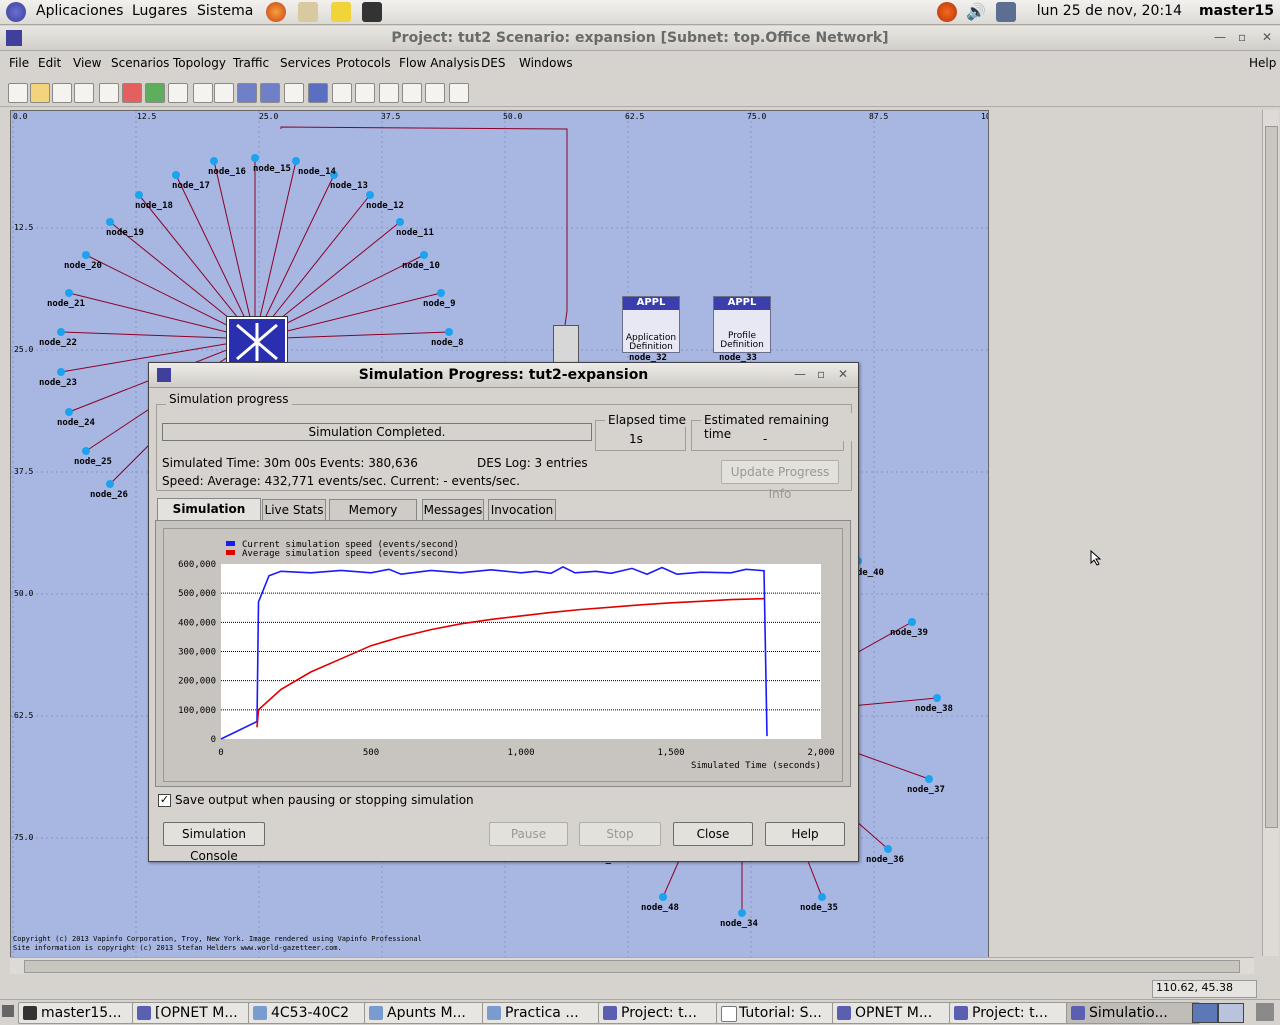 Image resolution: width=1280 pixels, height=1025 pixels. What do you see at coordinates (18, 93) in the screenshot?
I see `new-icon` at bounding box center [18, 93].